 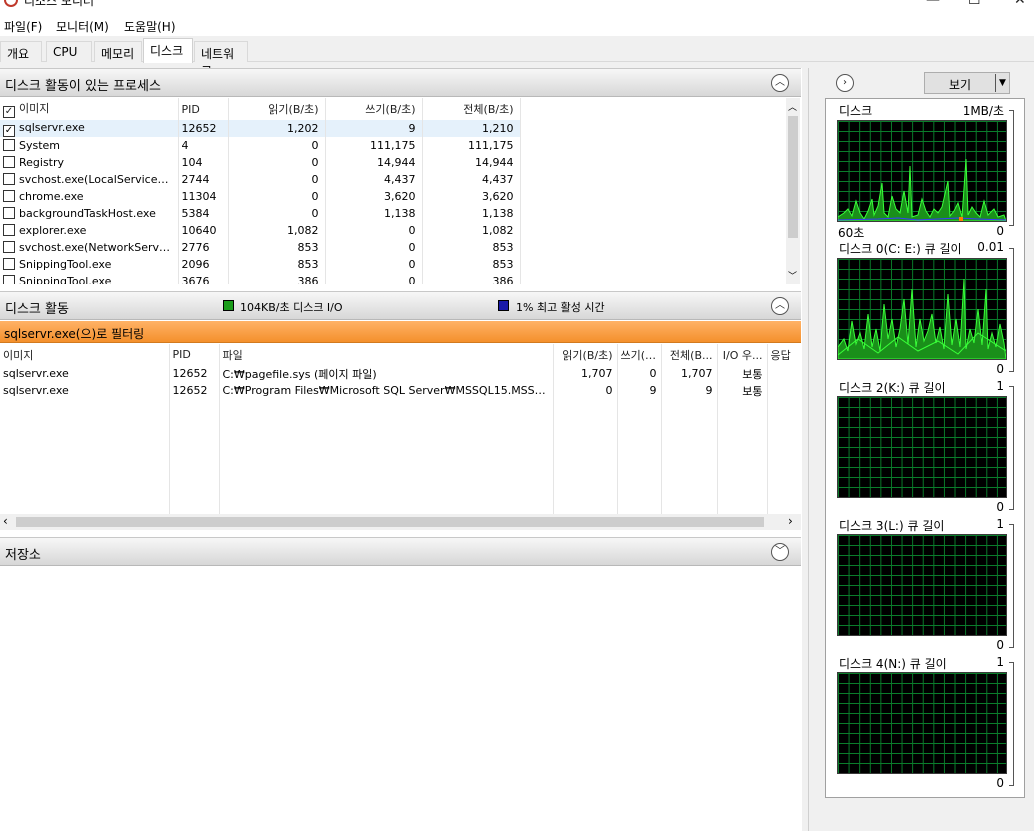 I want to click on menu-file: 파일(F), so click(x=23, y=26).